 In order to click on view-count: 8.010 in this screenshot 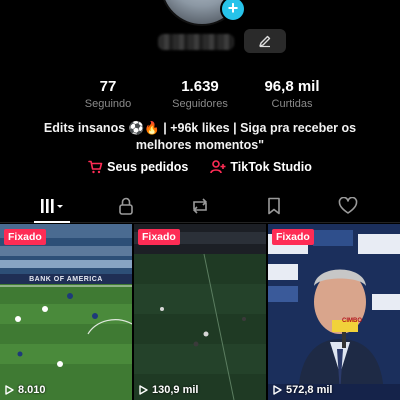, I will do `click(25, 390)`.